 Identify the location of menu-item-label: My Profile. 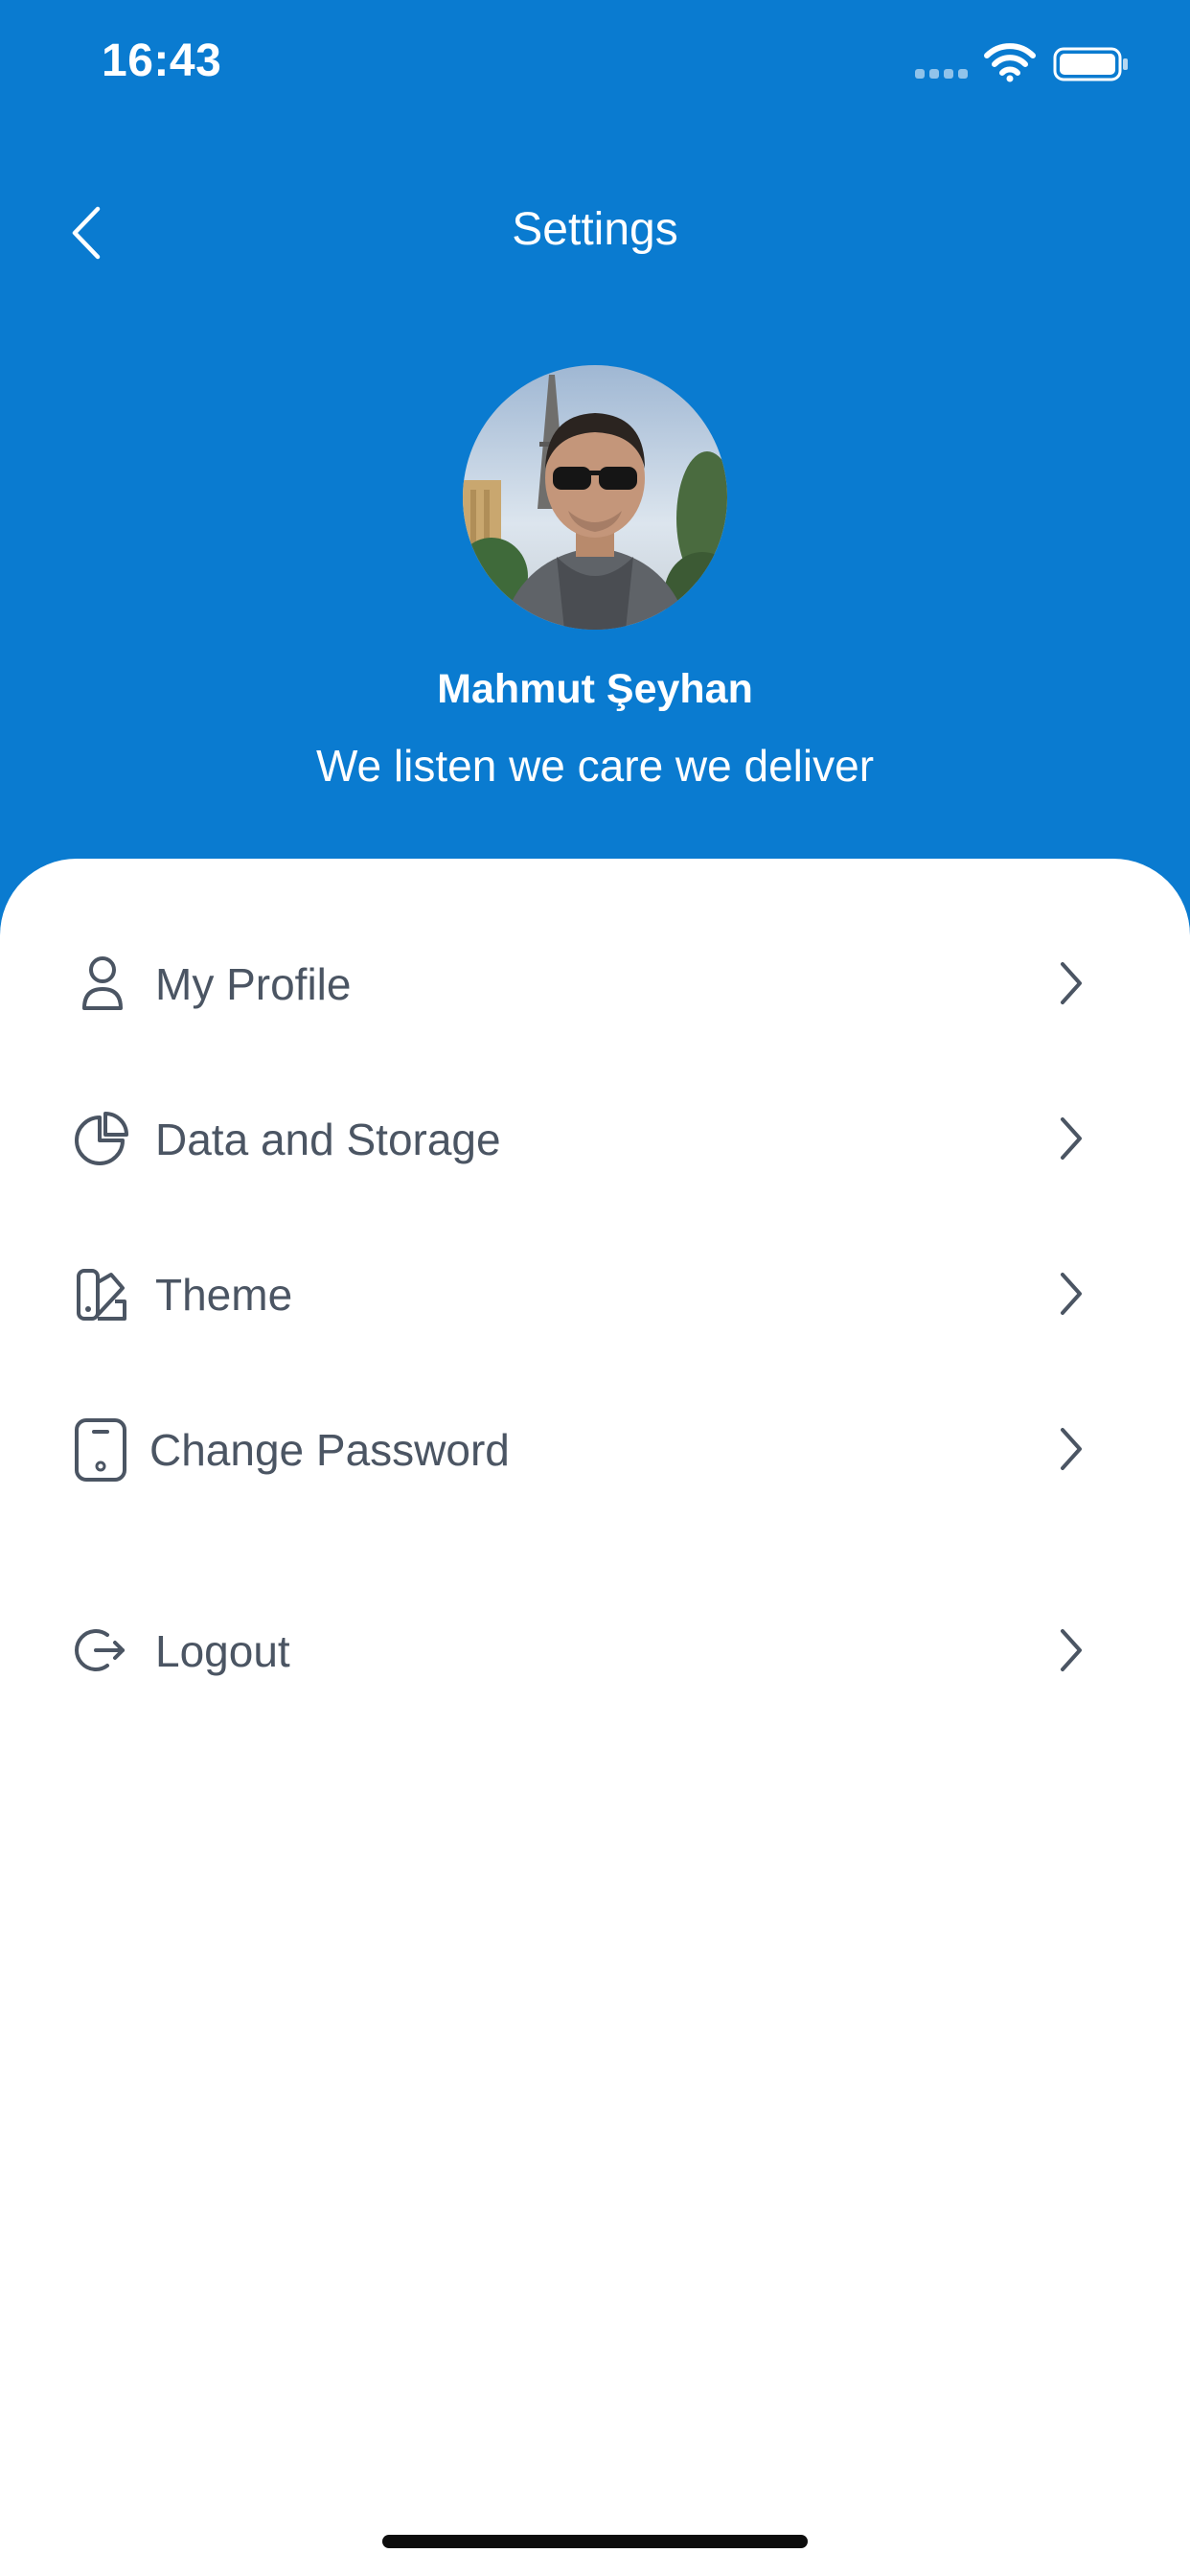
(254, 984).